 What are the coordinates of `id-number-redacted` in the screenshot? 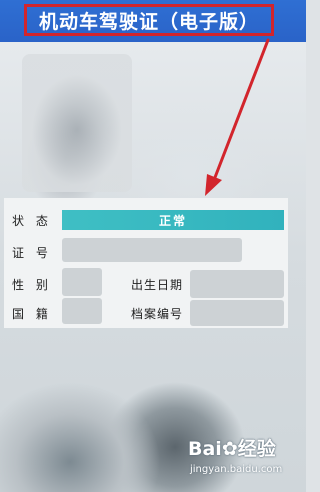 It's located at (152, 250).